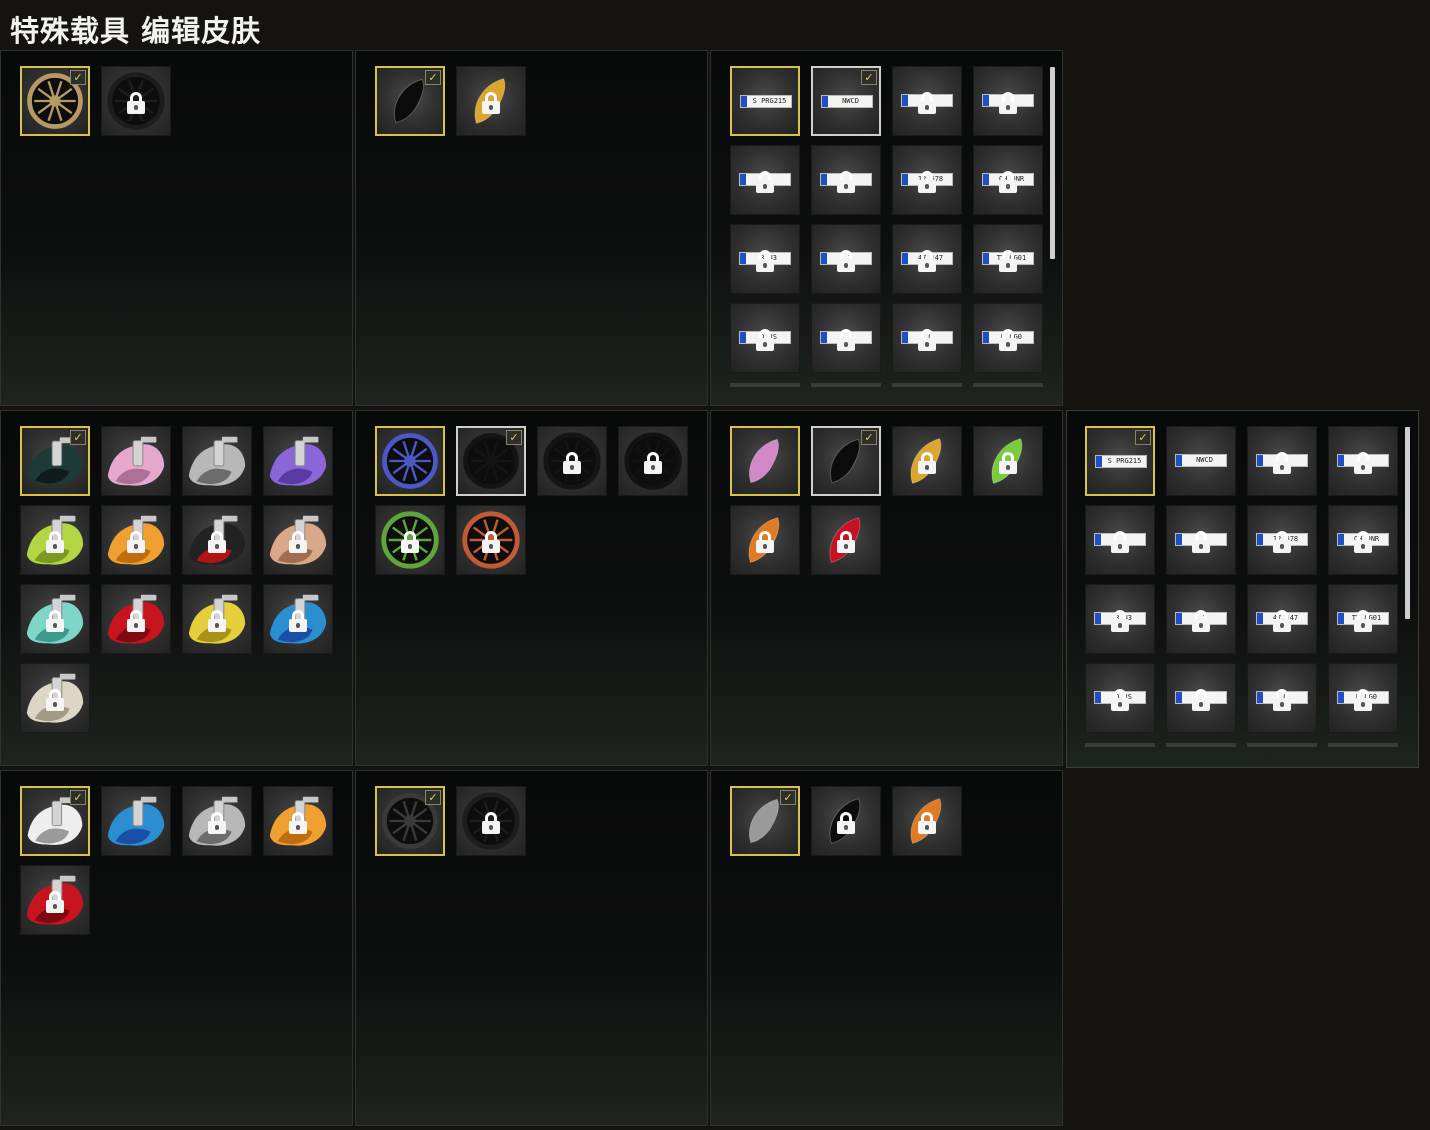 The width and height of the screenshot is (1430, 1130). I want to click on plate-skin-slot: NWCD, so click(1201, 461).